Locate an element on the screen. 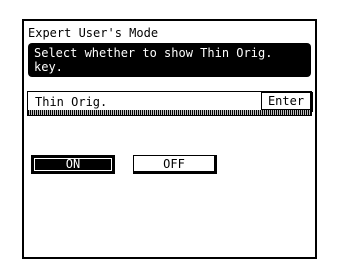  setting-label: Thin Orig. is located at coordinates (71, 102).